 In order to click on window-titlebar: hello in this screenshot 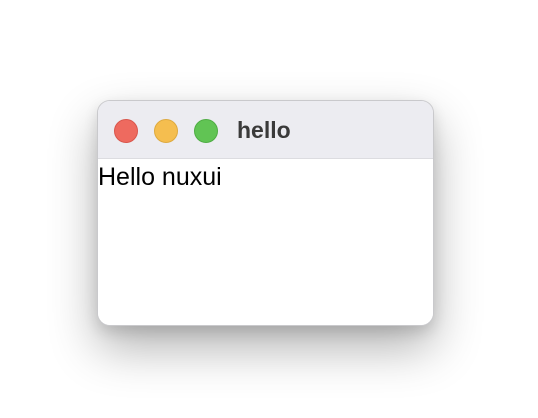, I will do `click(265, 130)`.